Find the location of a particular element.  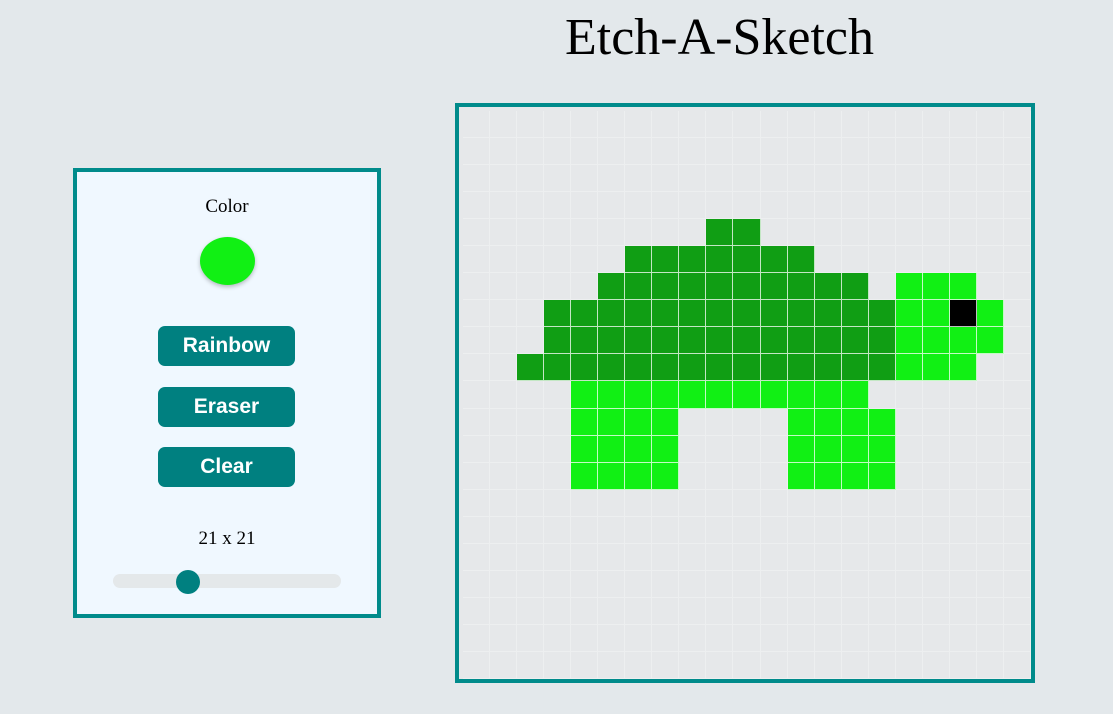

eraser-button: Eraser is located at coordinates (226, 407).